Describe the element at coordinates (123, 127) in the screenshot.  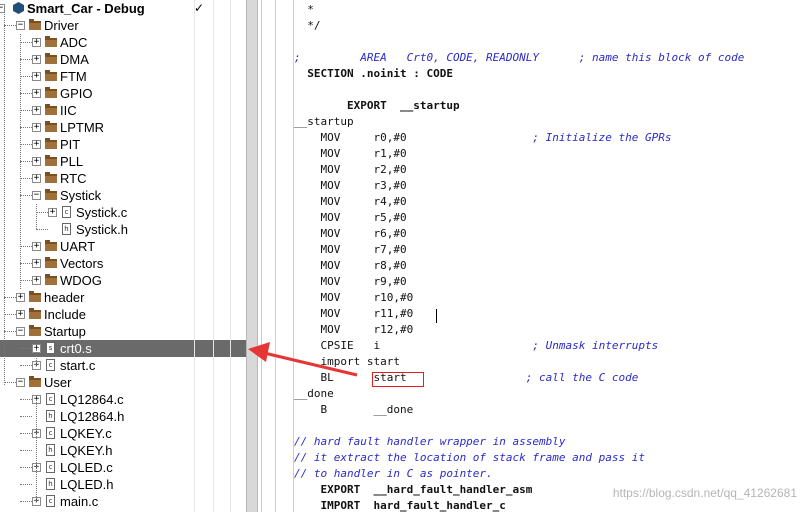
I see `tree-item: + LPTMR` at that location.